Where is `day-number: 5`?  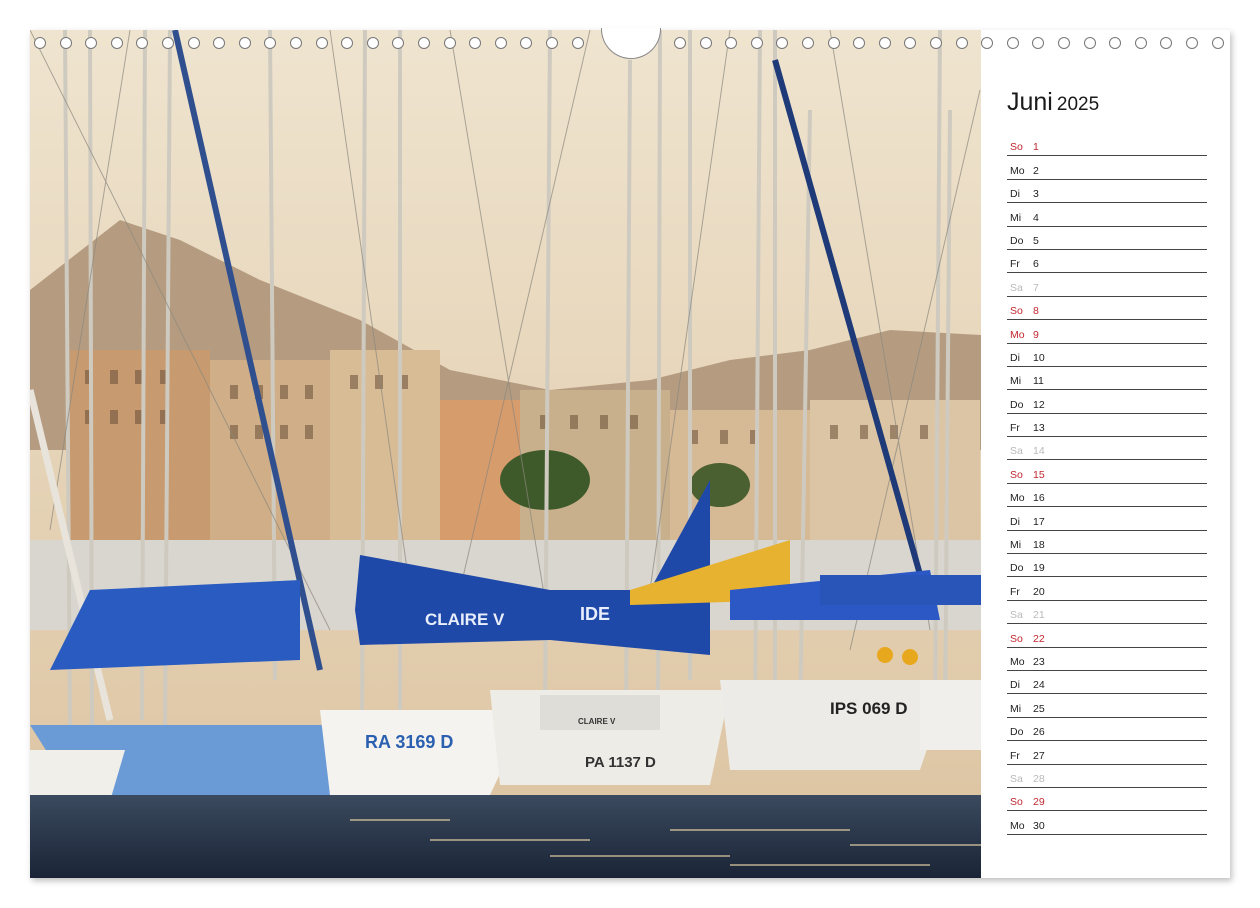
day-number: 5 is located at coordinates (1036, 240).